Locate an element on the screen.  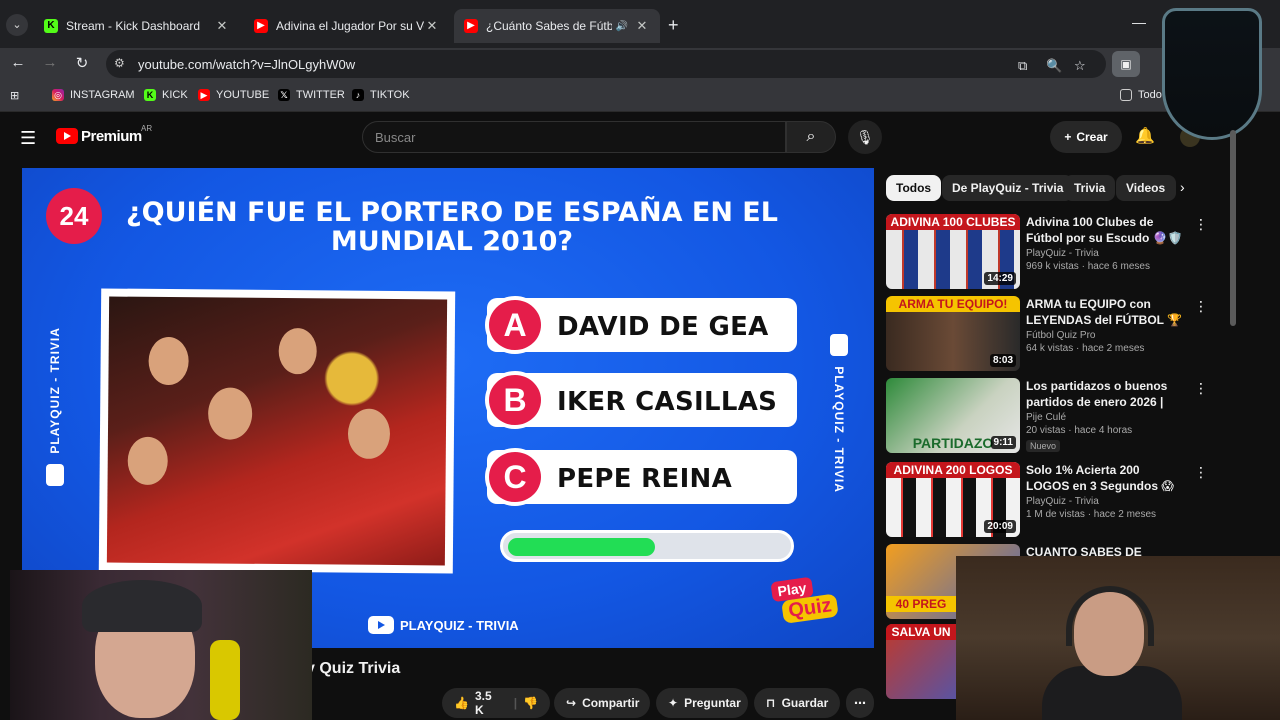
duration-badge: 8:03 is located at coordinates (1002, 360).